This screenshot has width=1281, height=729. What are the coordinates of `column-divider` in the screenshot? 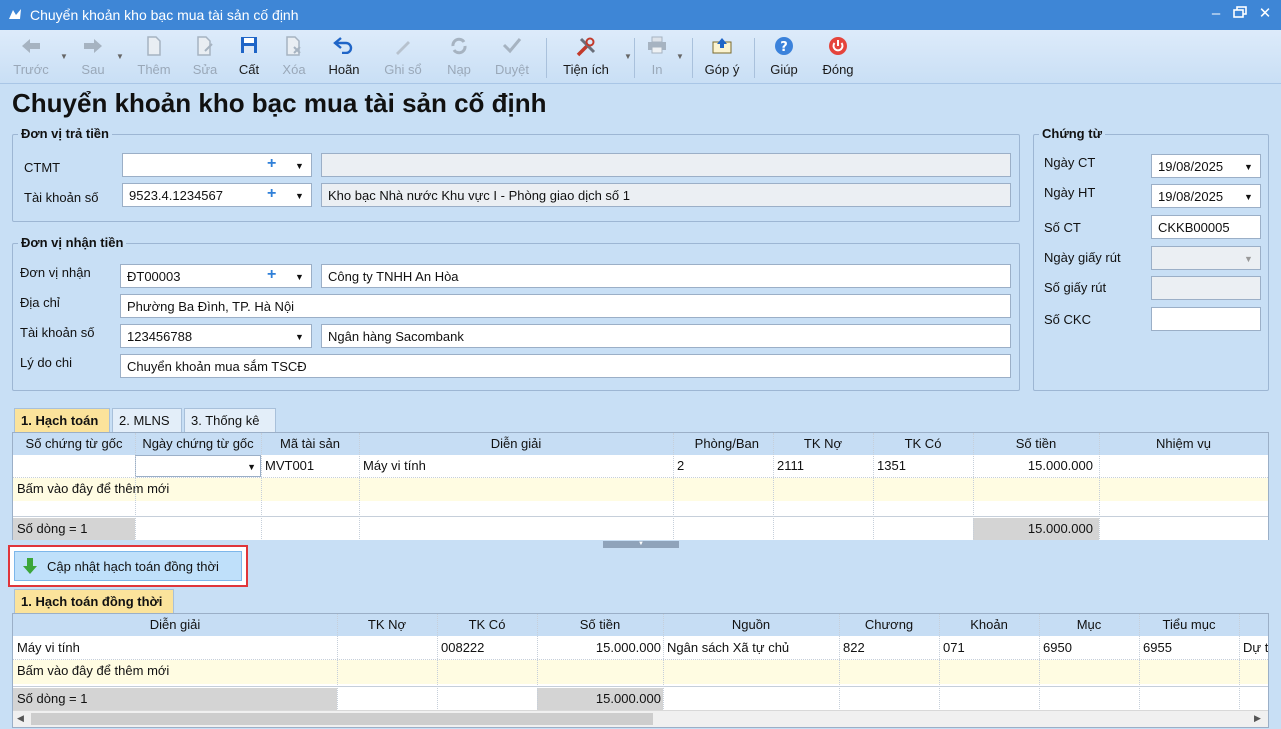 It's located at (337, 661).